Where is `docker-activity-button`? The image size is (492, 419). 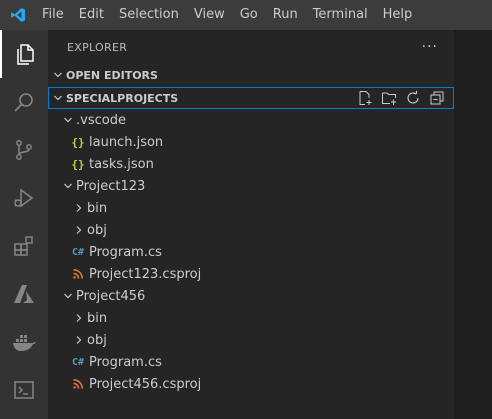 docker-activity-button is located at coordinates (24, 342).